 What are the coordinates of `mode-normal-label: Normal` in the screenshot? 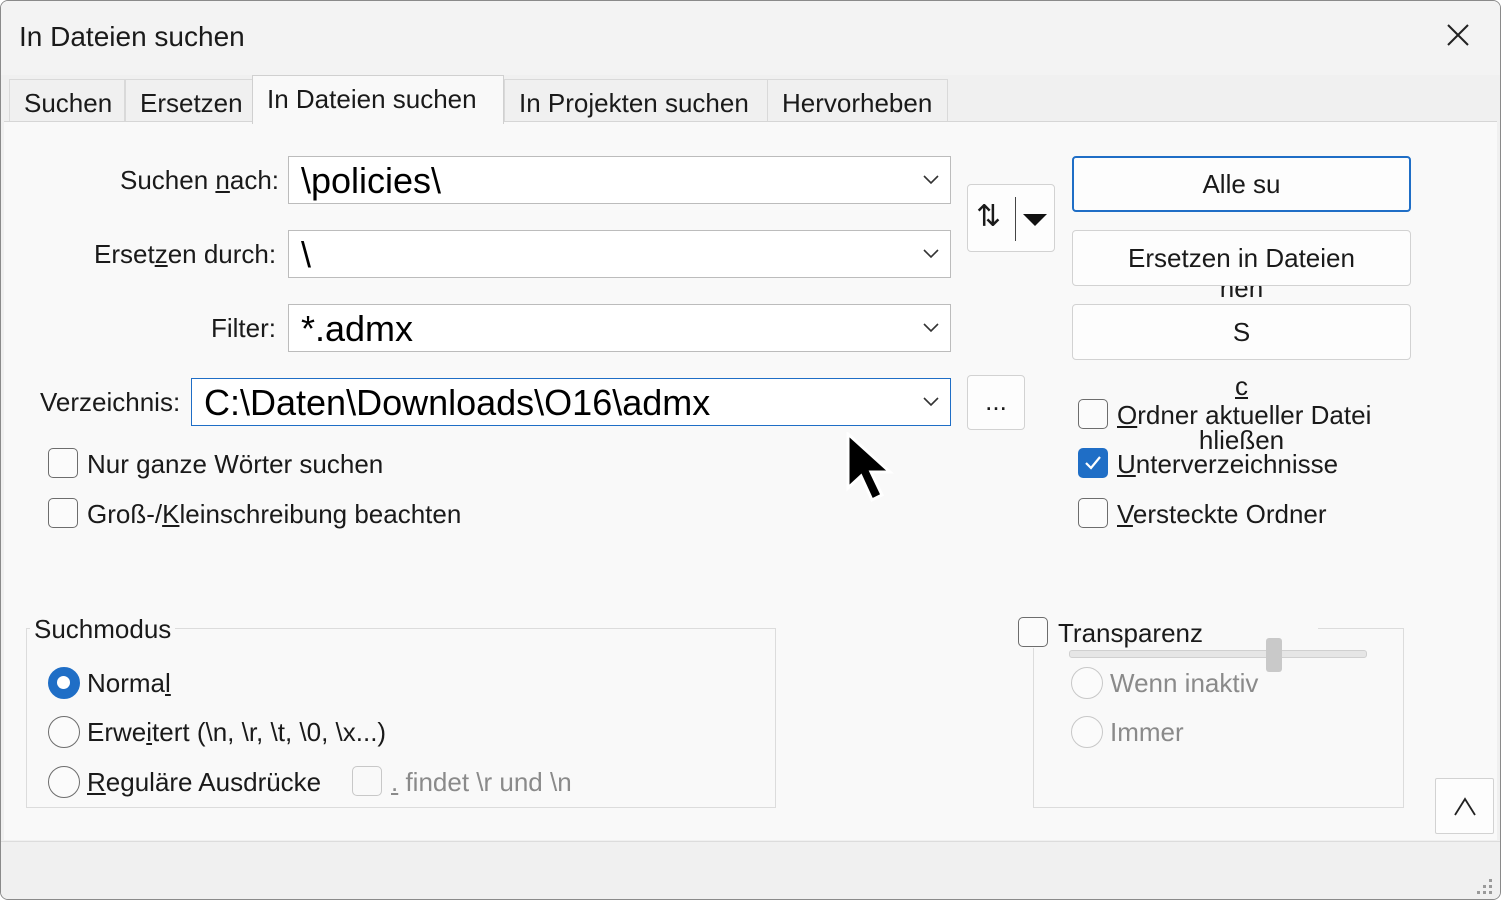 It's located at (129, 683).